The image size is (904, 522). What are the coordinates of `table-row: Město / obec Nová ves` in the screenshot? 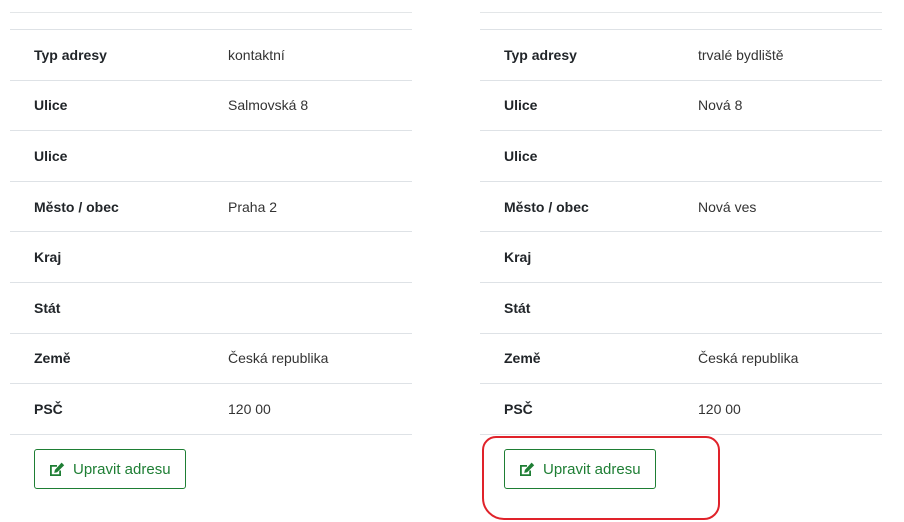 It's located at (681, 207).